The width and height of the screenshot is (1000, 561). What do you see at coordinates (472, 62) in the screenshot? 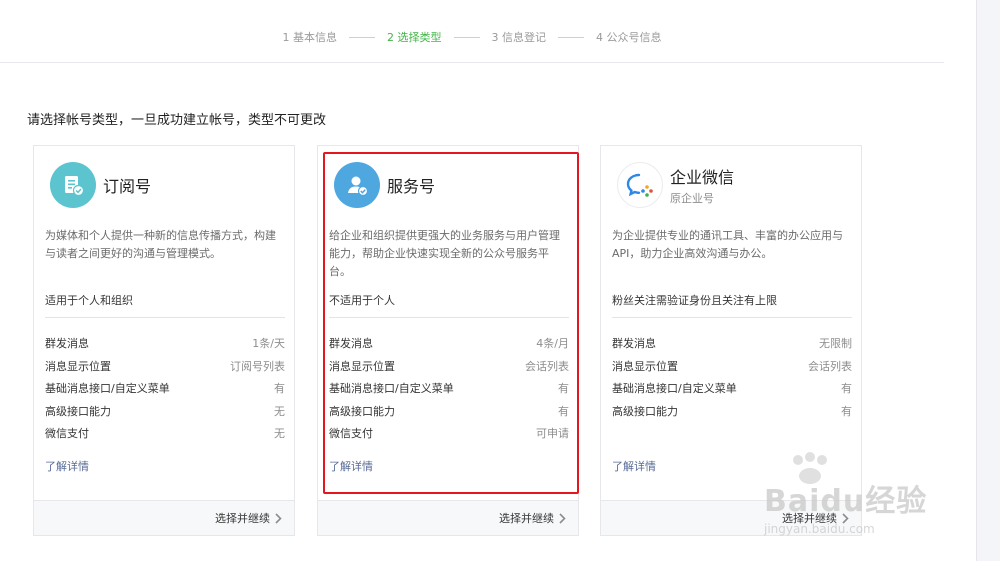
I see `divider` at bounding box center [472, 62].